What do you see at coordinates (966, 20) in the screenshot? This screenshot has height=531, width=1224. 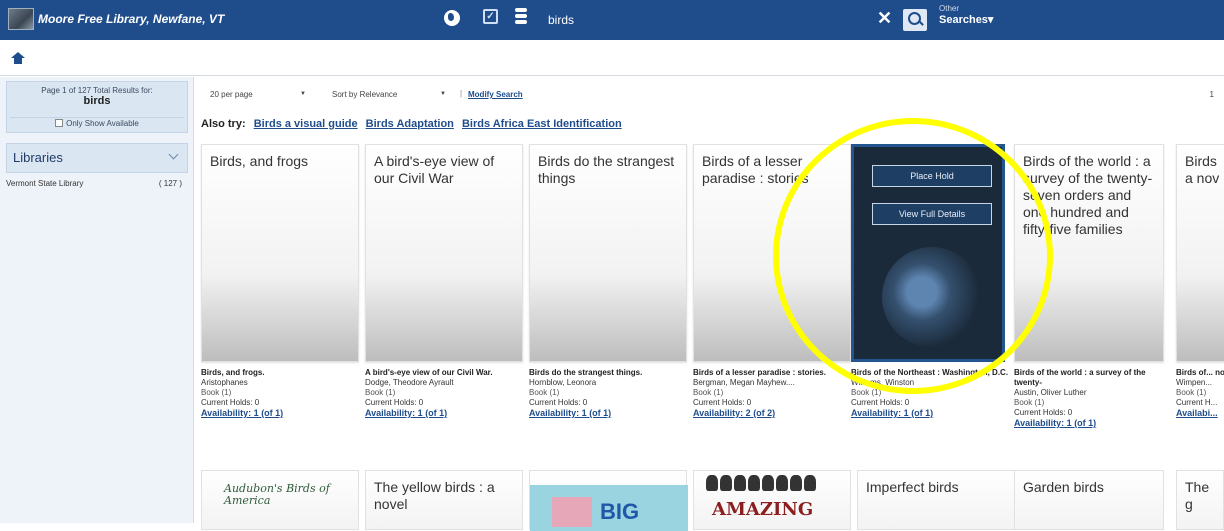 I see `other-searches-label: Searches▾` at bounding box center [966, 20].